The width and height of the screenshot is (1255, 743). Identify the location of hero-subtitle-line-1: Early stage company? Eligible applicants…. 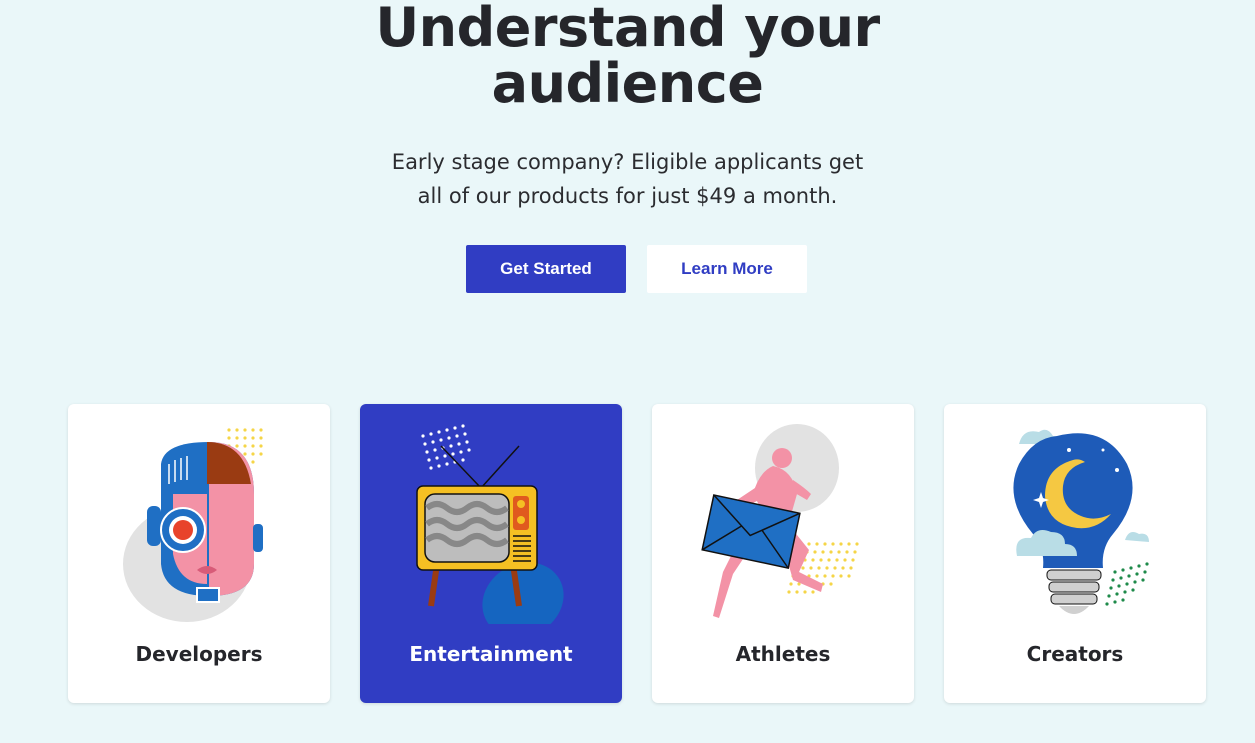
(627, 162).